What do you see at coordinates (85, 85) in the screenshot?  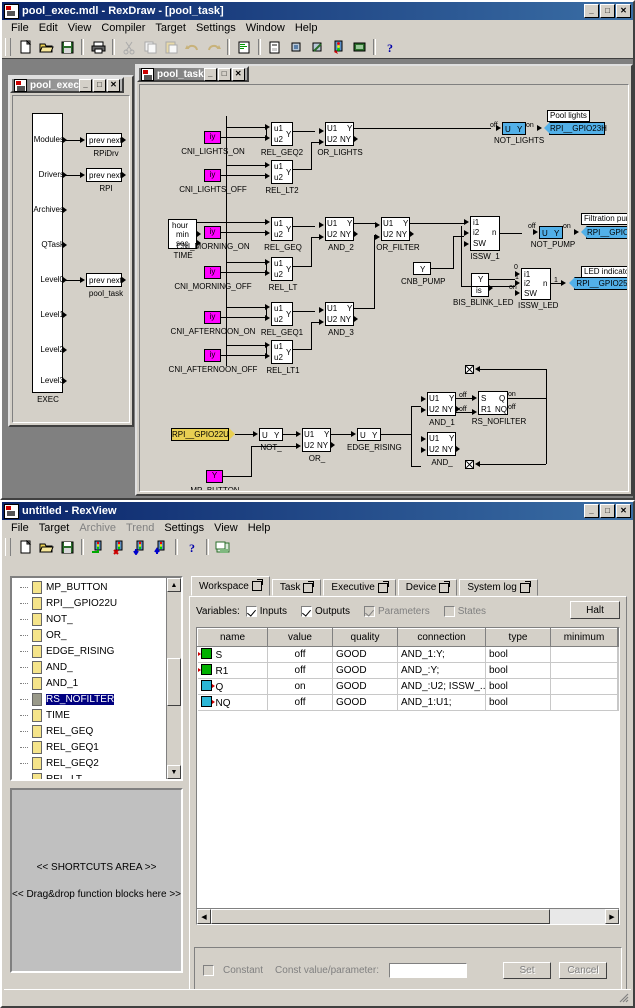 I see `pool-exec-minimize-button: _` at bounding box center [85, 85].